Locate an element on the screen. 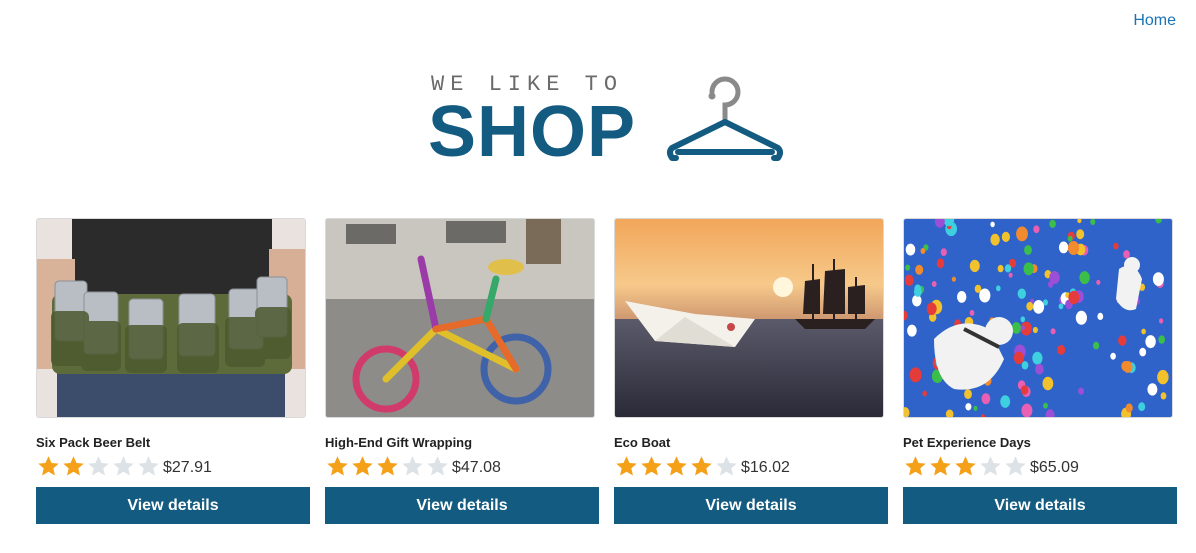 This screenshot has width=1196, height=553. product-name: High-End Gift Wrapping is located at coordinates (399, 442).